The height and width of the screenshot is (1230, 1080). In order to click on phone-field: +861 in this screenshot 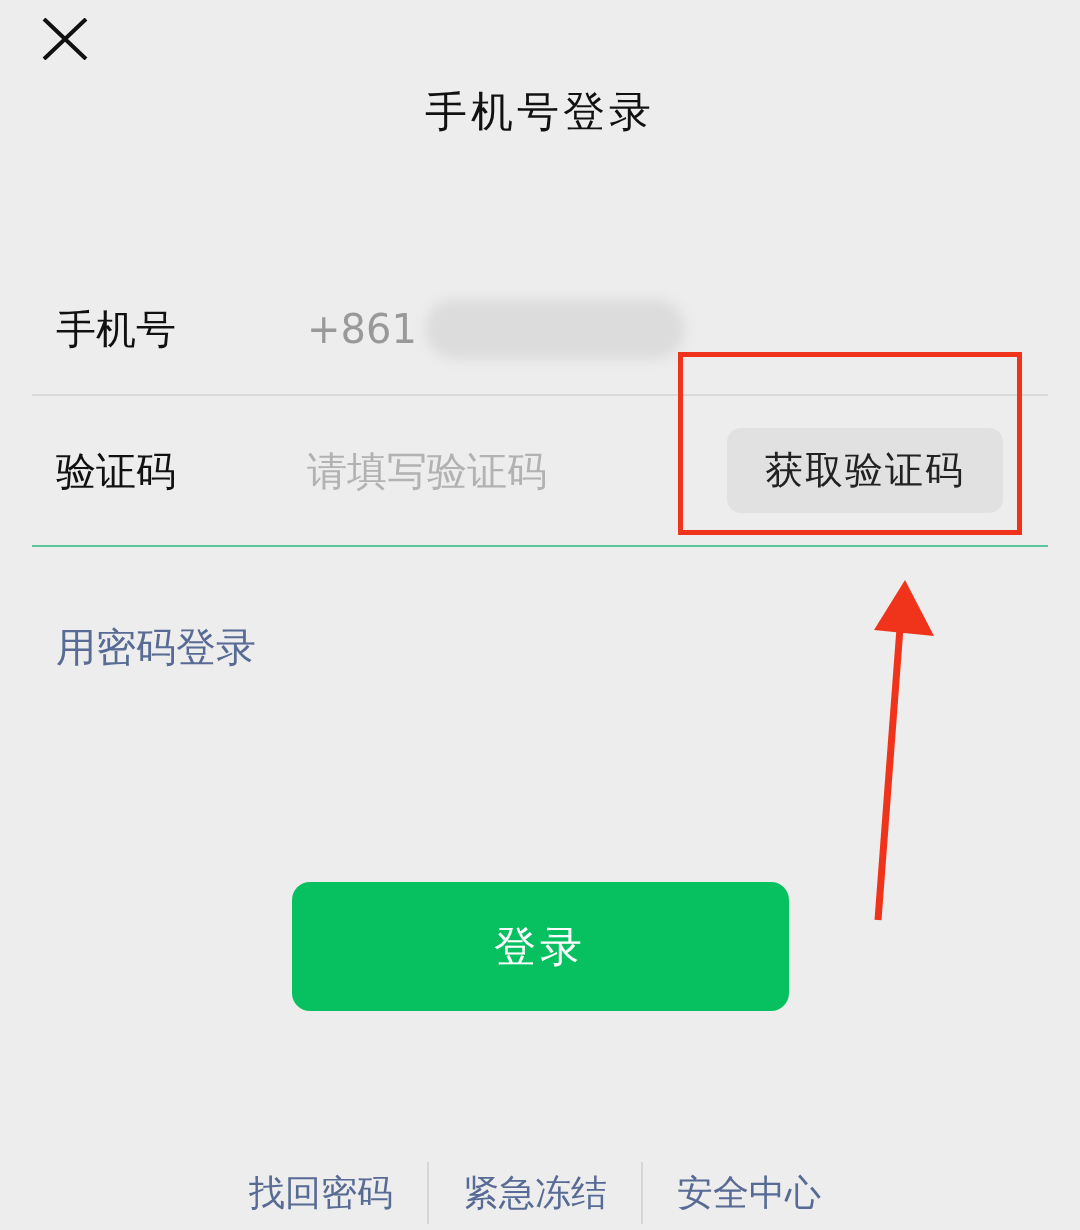, I will do `click(363, 328)`.